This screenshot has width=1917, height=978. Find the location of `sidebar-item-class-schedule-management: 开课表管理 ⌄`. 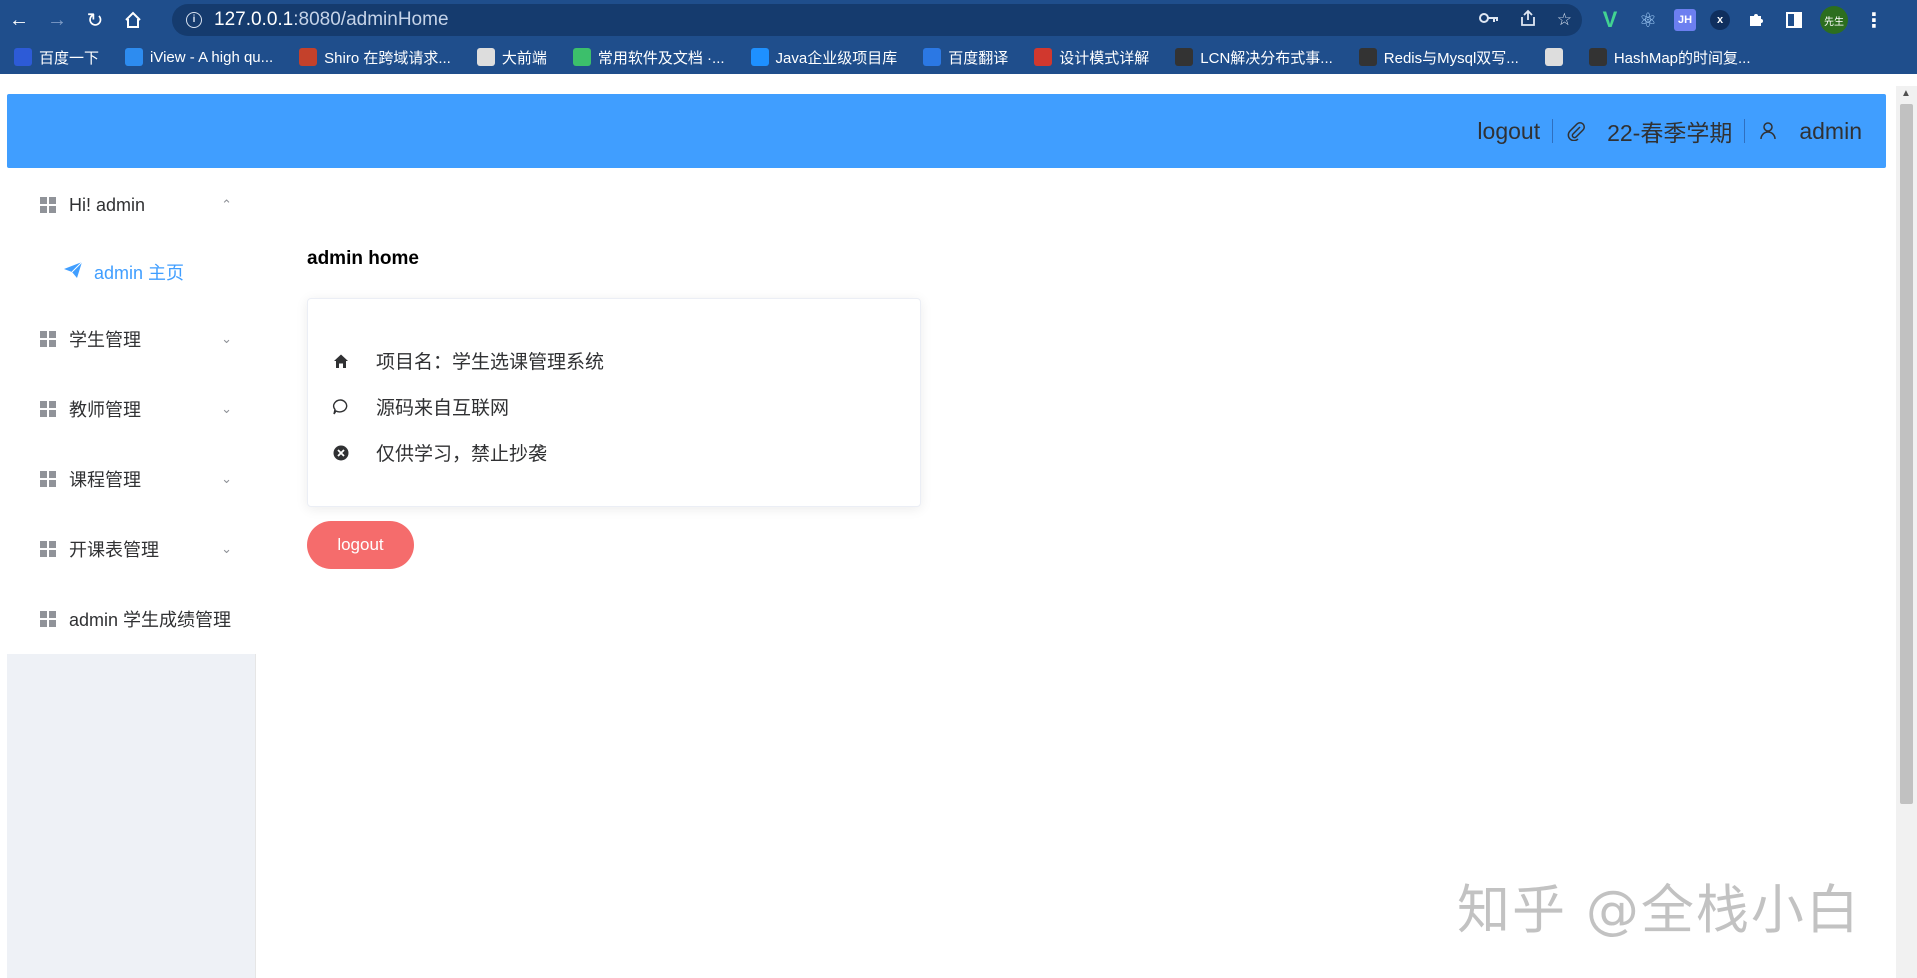

sidebar-item-class-schedule-management: 开课表管理 ⌄ is located at coordinates (131, 549).